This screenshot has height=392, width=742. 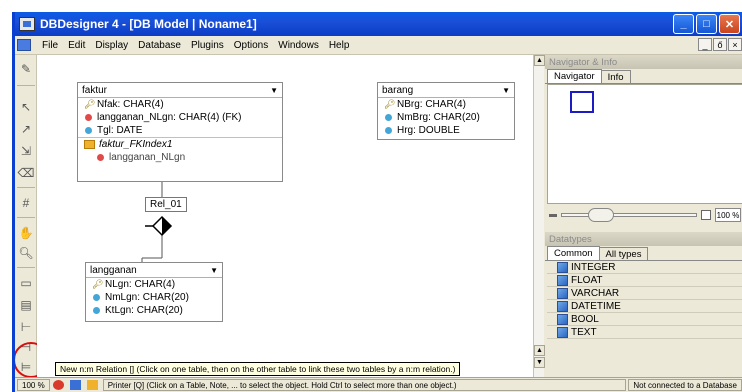 I want to click on column-label: KtLgn: CHAR(20), so click(x=144, y=310).